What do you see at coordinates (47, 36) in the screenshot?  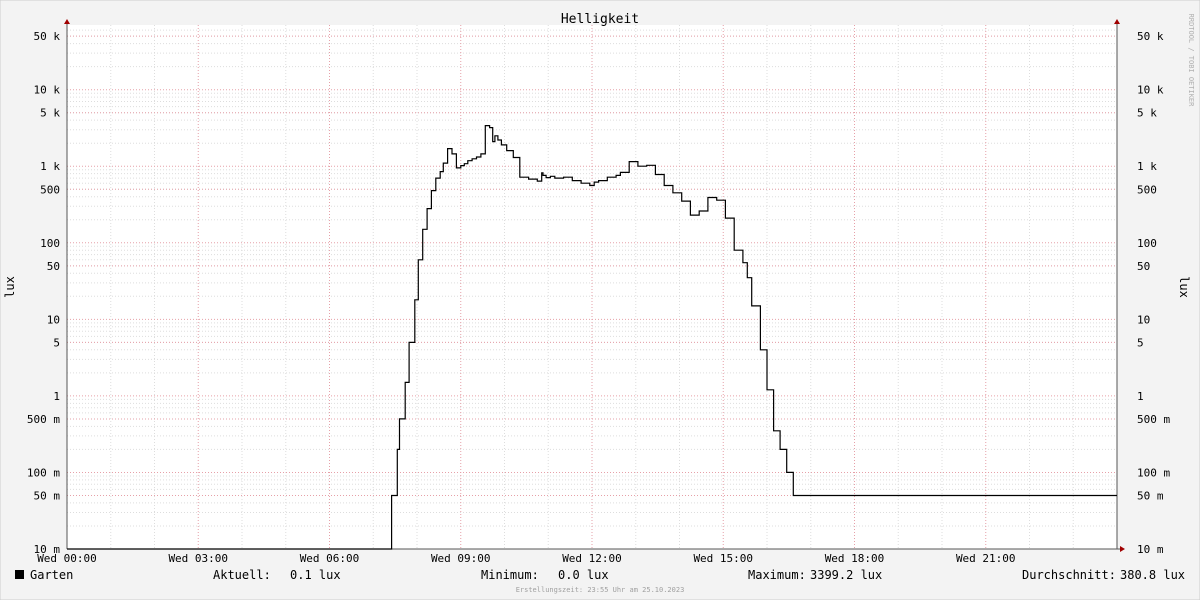 I see `y-tick-label-left: 50 k` at bounding box center [47, 36].